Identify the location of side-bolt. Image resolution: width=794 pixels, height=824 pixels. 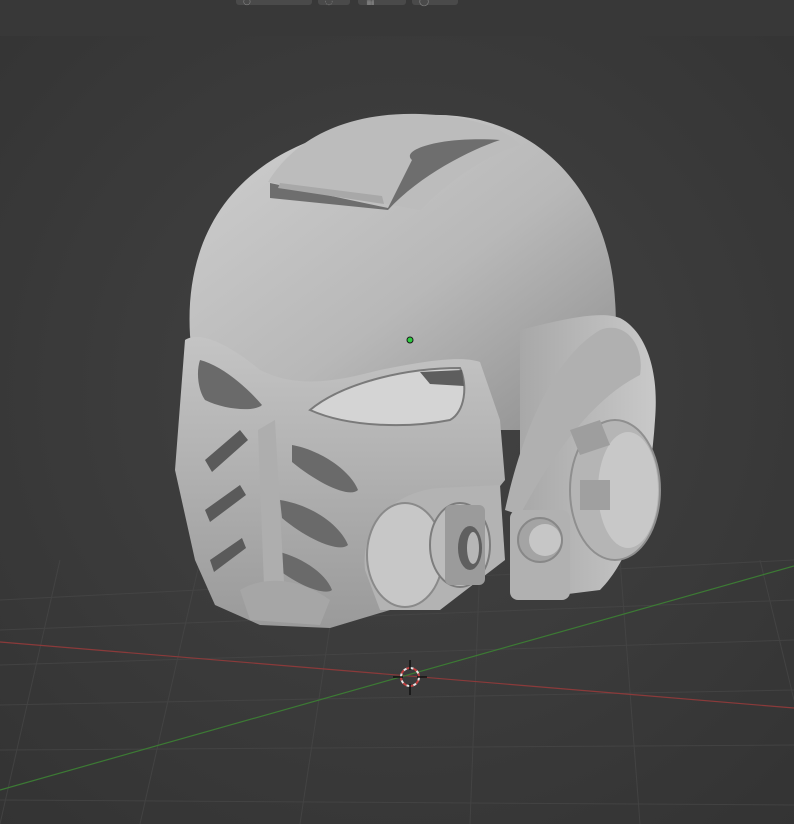
(540, 555).